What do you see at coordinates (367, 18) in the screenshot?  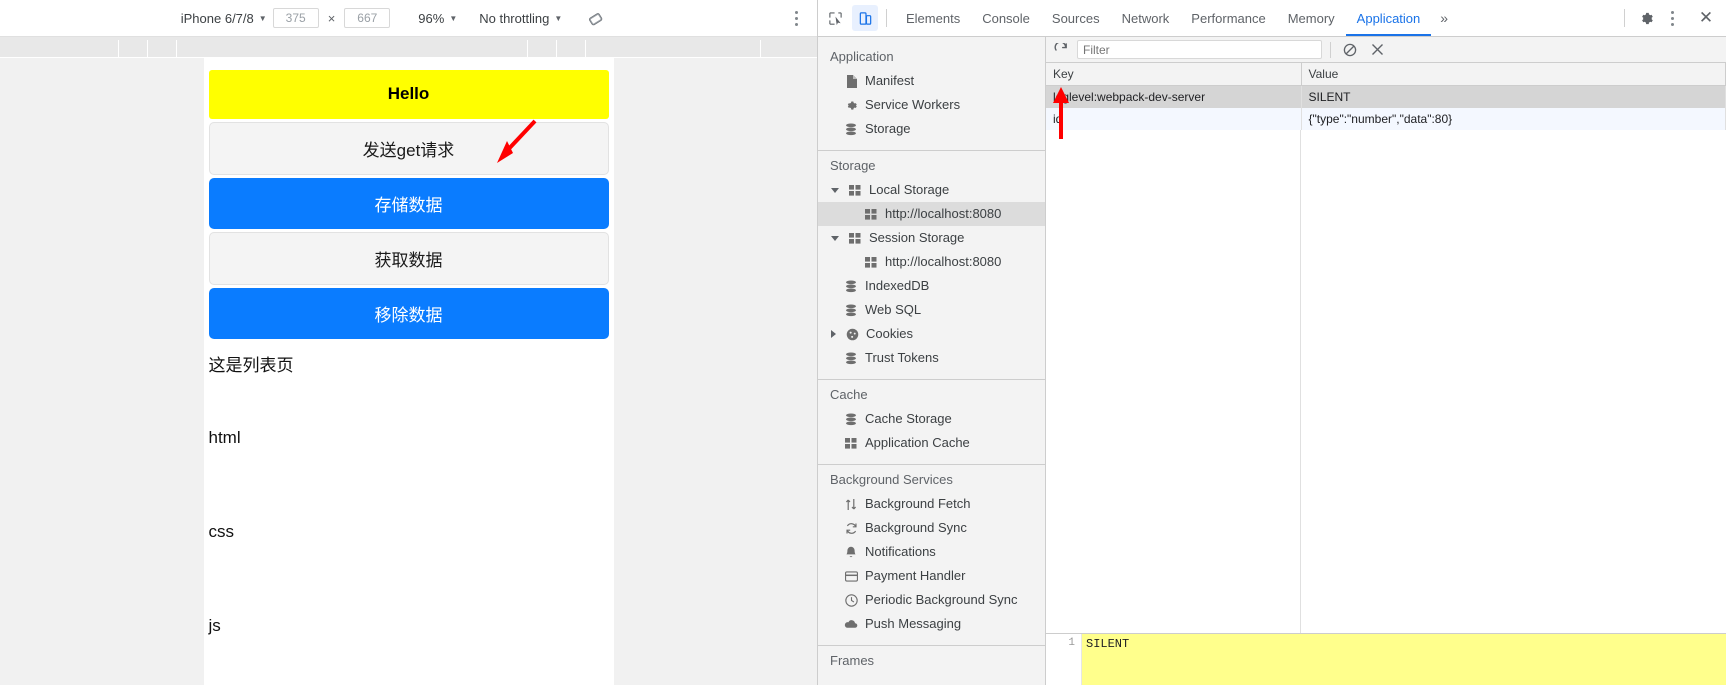 I see `viewport-height-input` at bounding box center [367, 18].